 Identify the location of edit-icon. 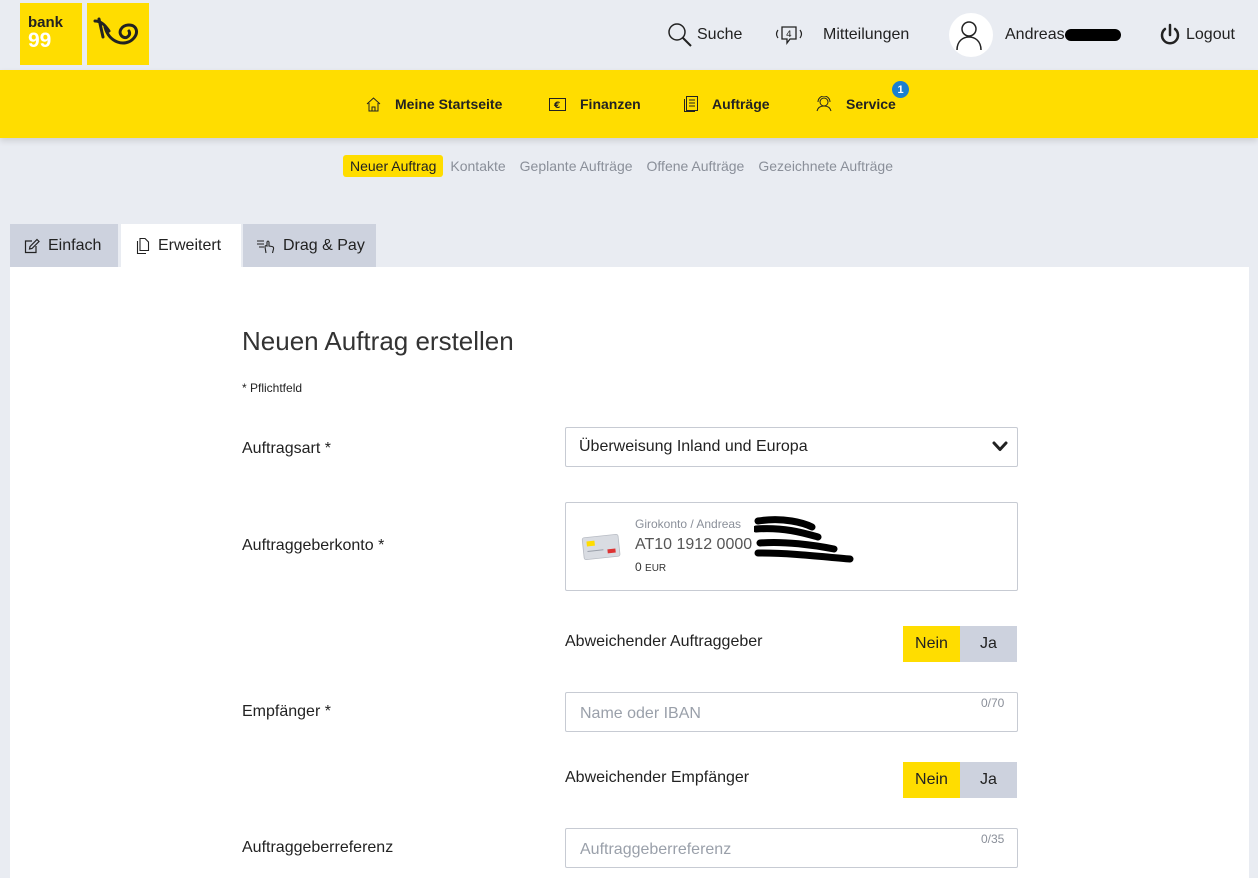
(32, 245).